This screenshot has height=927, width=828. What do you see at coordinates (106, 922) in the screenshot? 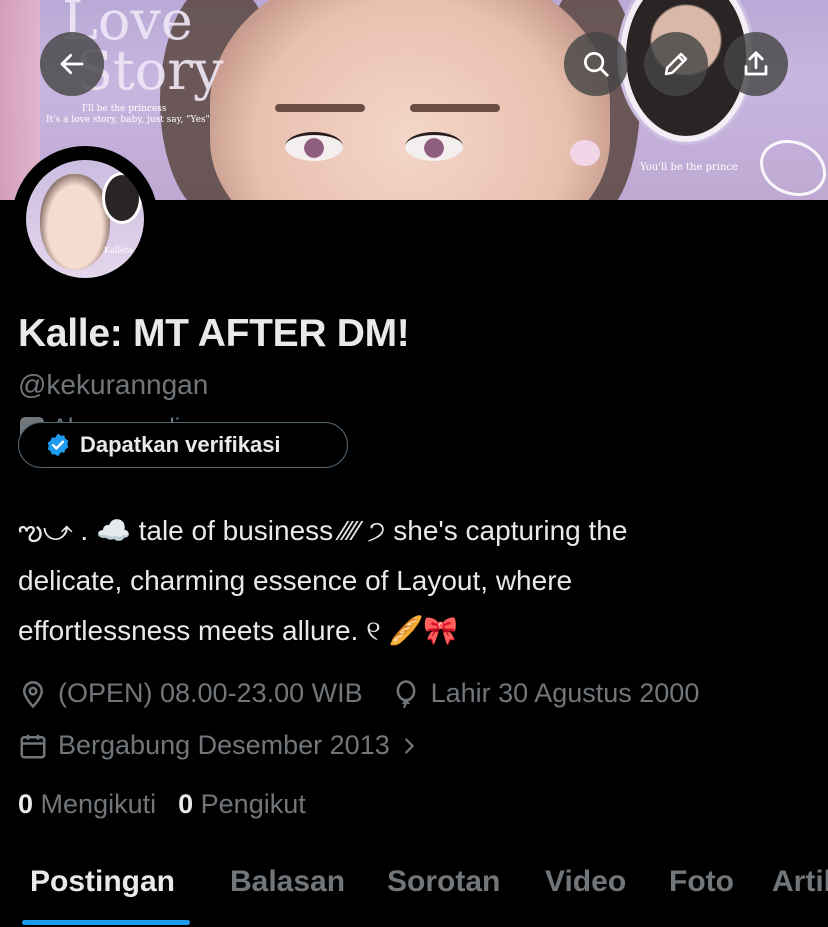
I see `active-tab-indicator` at bounding box center [106, 922].